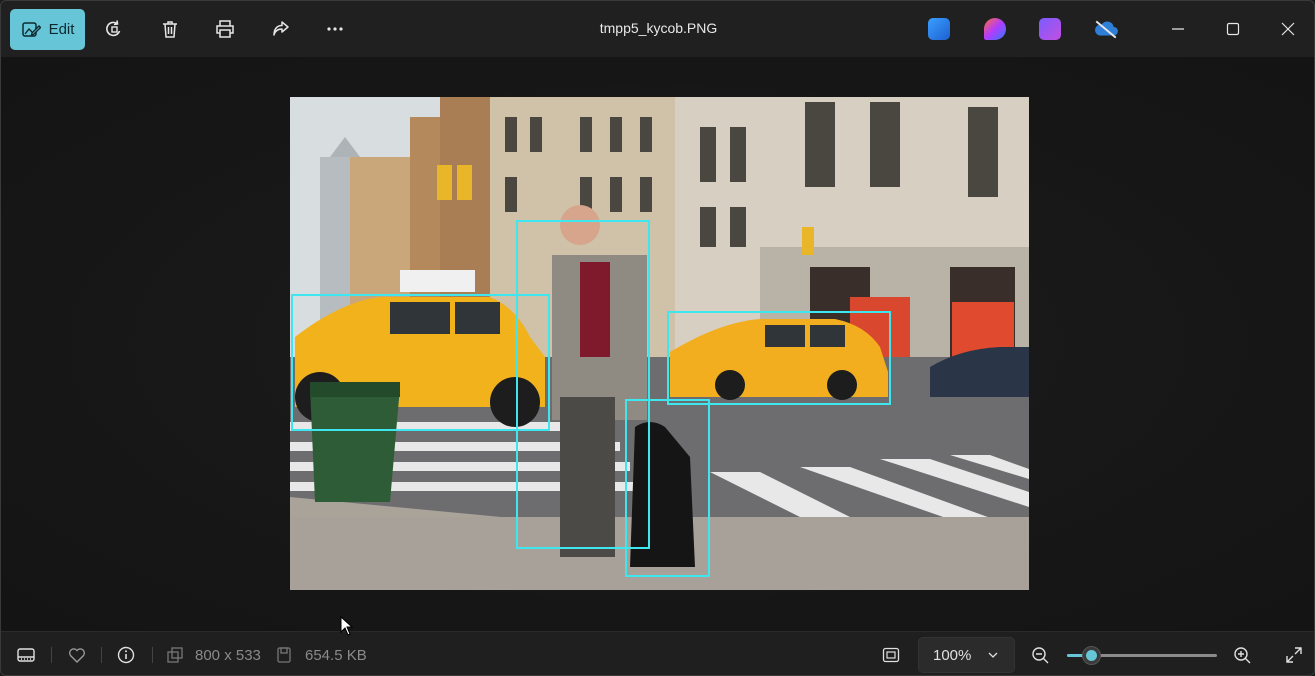 This screenshot has width=1315, height=676. I want to click on bottom-status-bar: 800 x 533 654.5 KB 100%, so click(657, 653).